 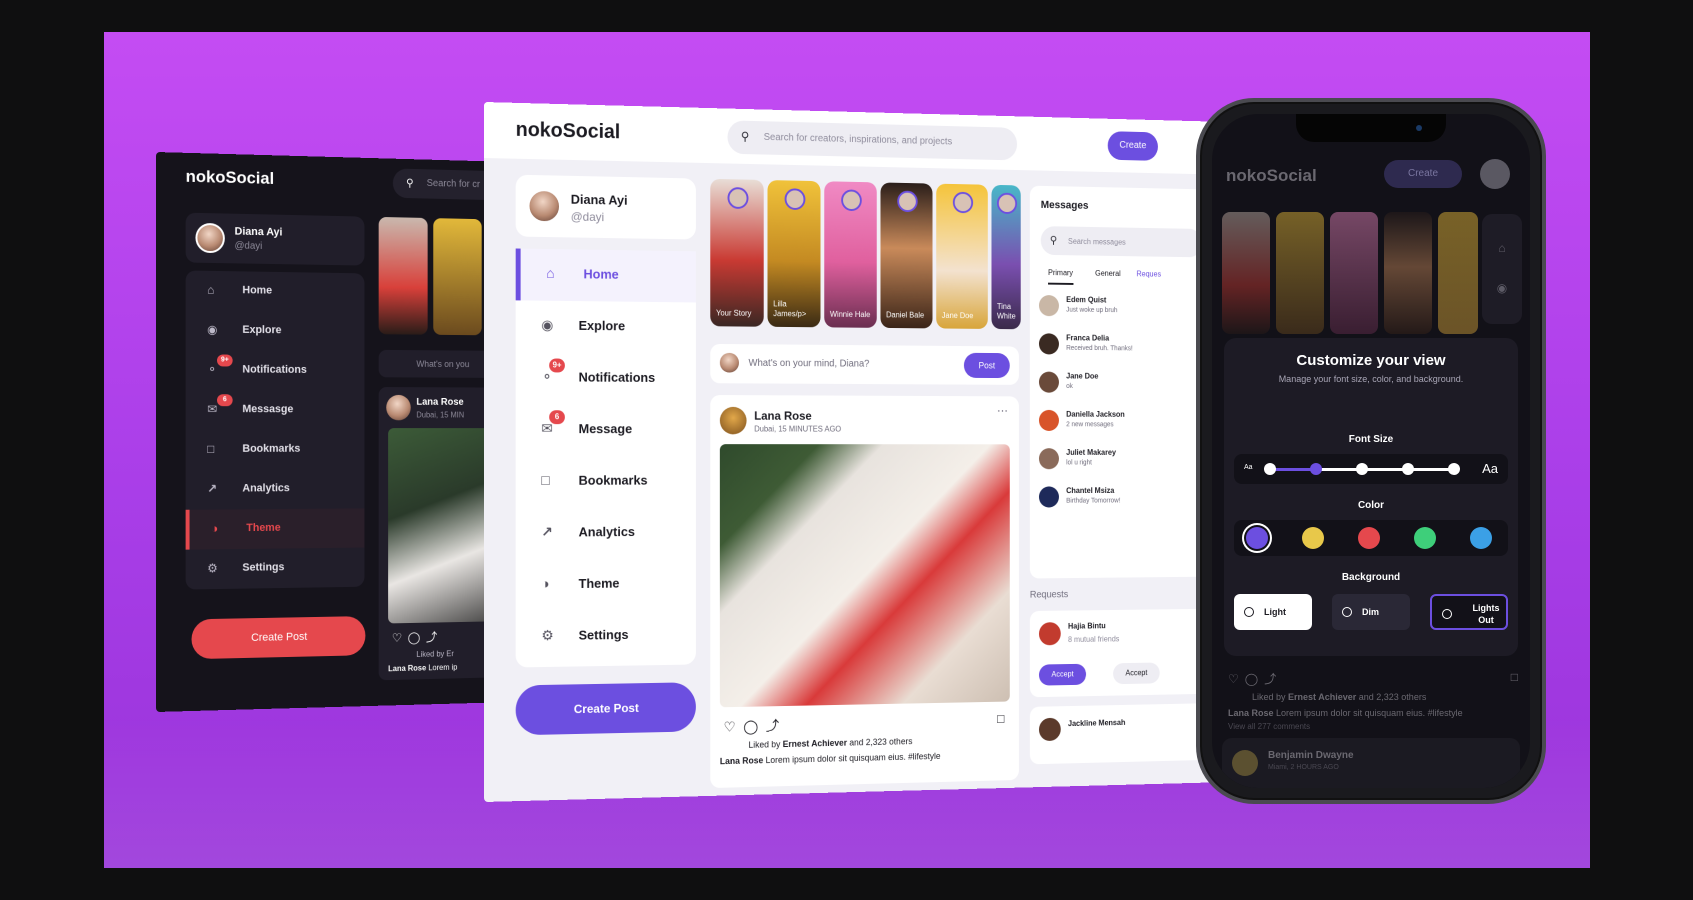 What do you see at coordinates (737, 252) in the screenshot?
I see `story-card: Your Story` at bounding box center [737, 252].